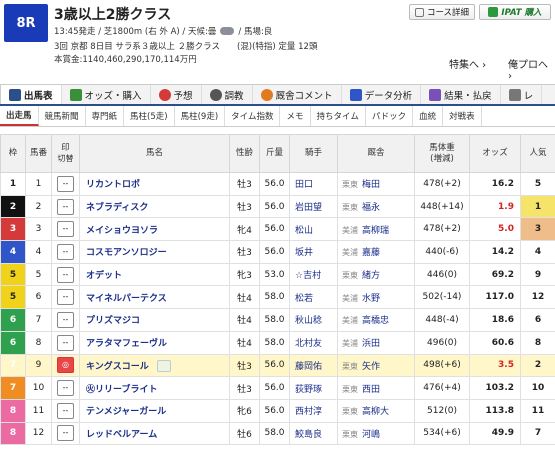  Describe the element at coordinates (371, 435) in the screenshot. I see `trainer-link: 河嶋` at that location.